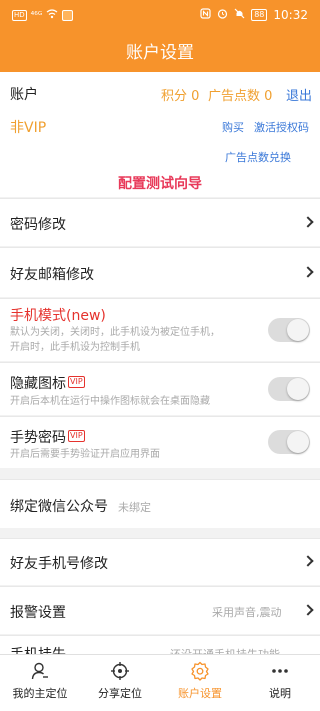 The width and height of the screenshot is (320, 711). Describe the element at coordinates (59, 507) in the screenshot. I see `wechat-binding-label: 绑定微信公众号` at that location.